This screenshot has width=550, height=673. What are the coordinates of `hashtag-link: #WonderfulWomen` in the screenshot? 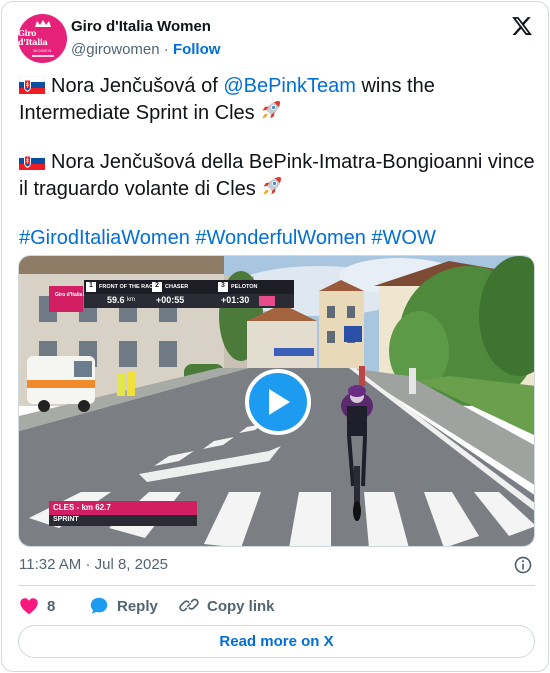 It's located at (280, 238).